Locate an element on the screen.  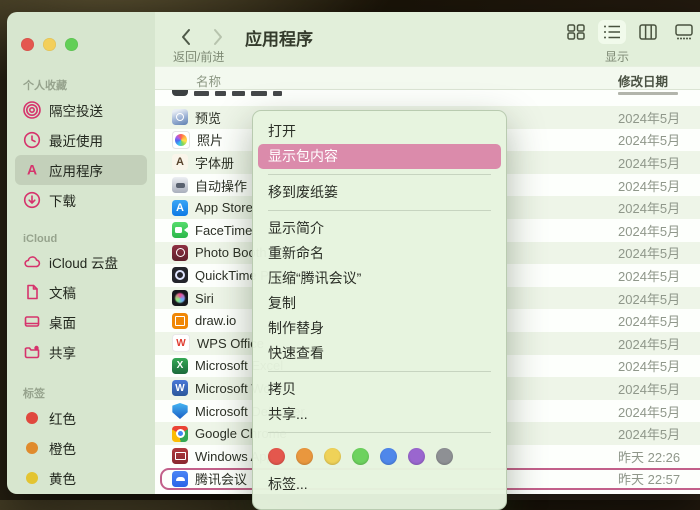
airdrop-icon is located at coordinates (31, 110).